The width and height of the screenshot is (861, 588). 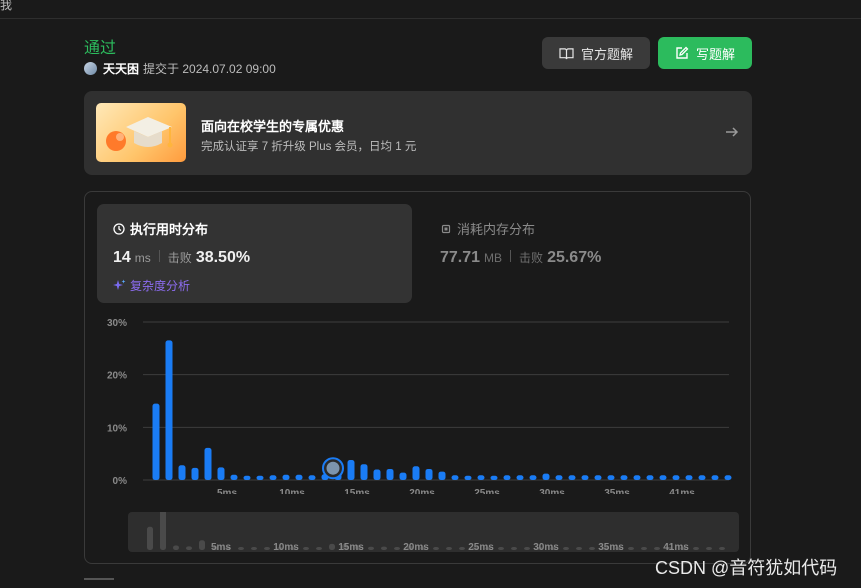 What do you see at coordinates (433, 532) in the screenshot?
I see `chart-range-minimap: 5ms 10ms 15ms 20ms 25ms 30ms 35ms 41ms` at bounding box center [433, 532].